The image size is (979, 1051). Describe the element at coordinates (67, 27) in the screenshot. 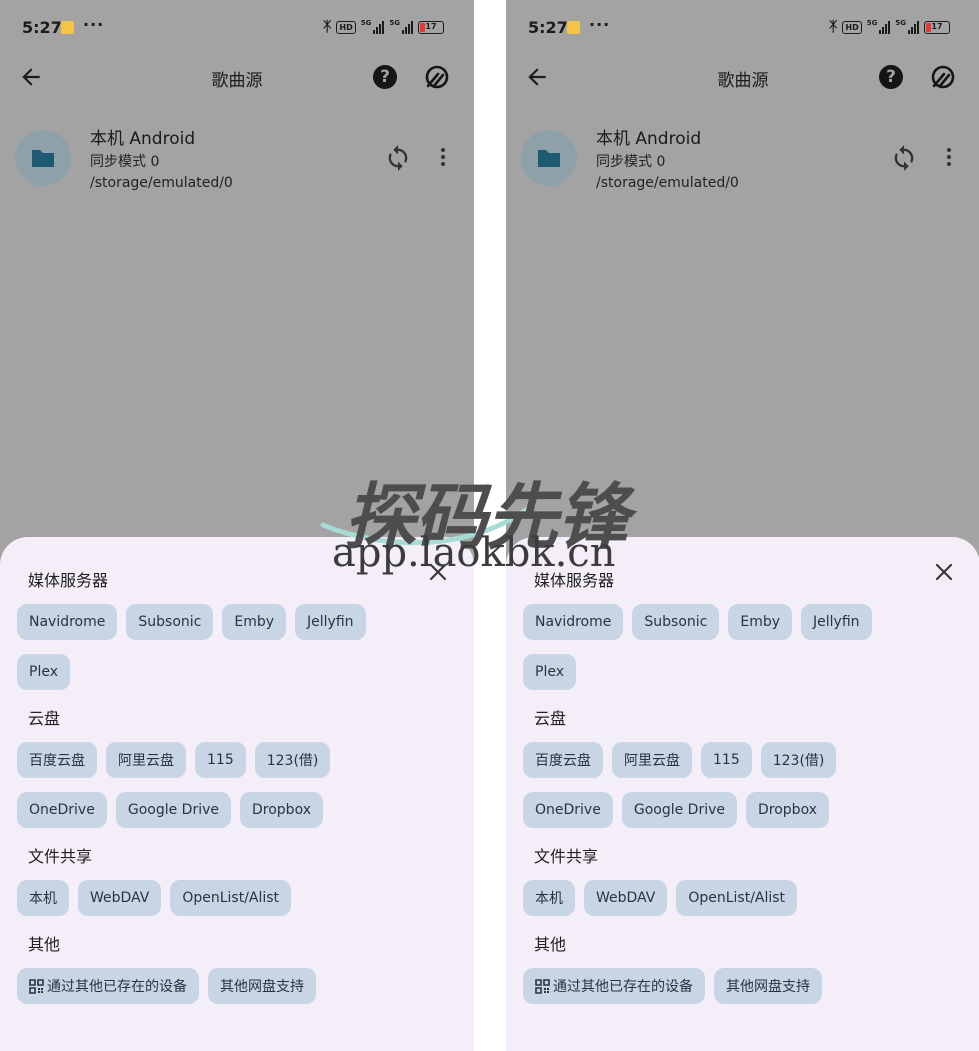

I see `notification-icon` at that location.